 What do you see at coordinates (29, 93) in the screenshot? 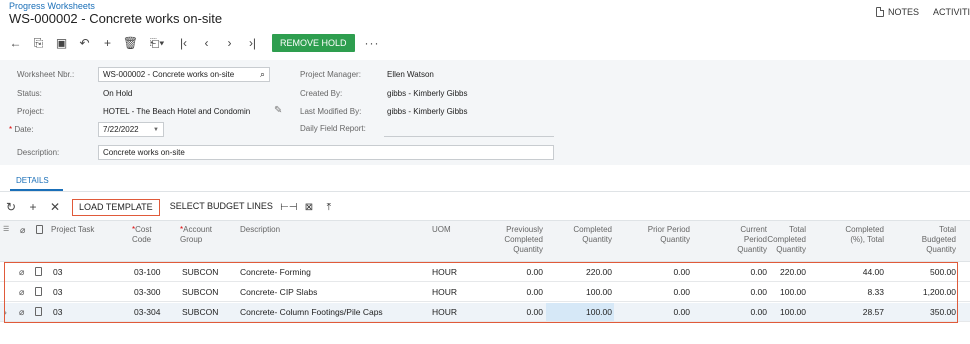
I see `status-label: Status:` at bounding box center [29, 93].